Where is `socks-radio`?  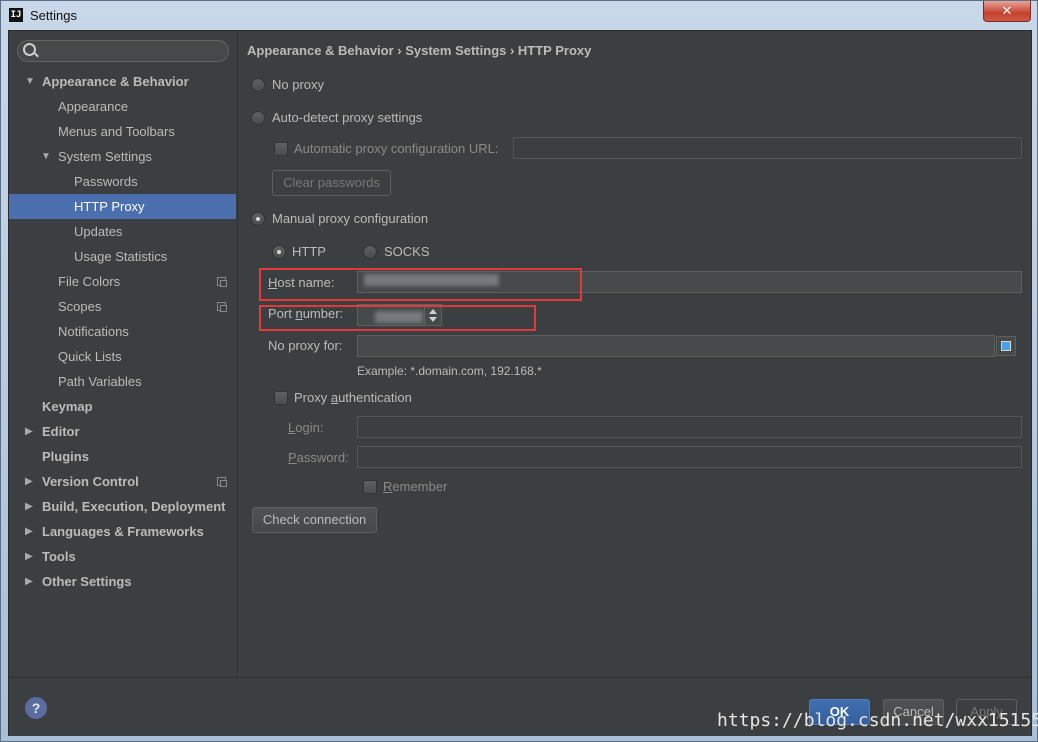 socks-radio is located at coordinates (370, 252).